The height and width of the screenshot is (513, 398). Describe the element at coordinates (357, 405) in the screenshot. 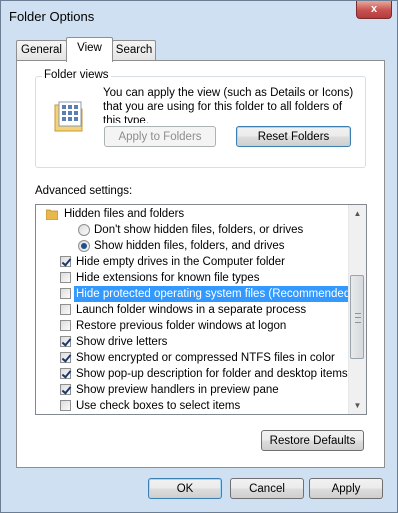

I see `scroll-down-arrow-icon: ▼` at that location.